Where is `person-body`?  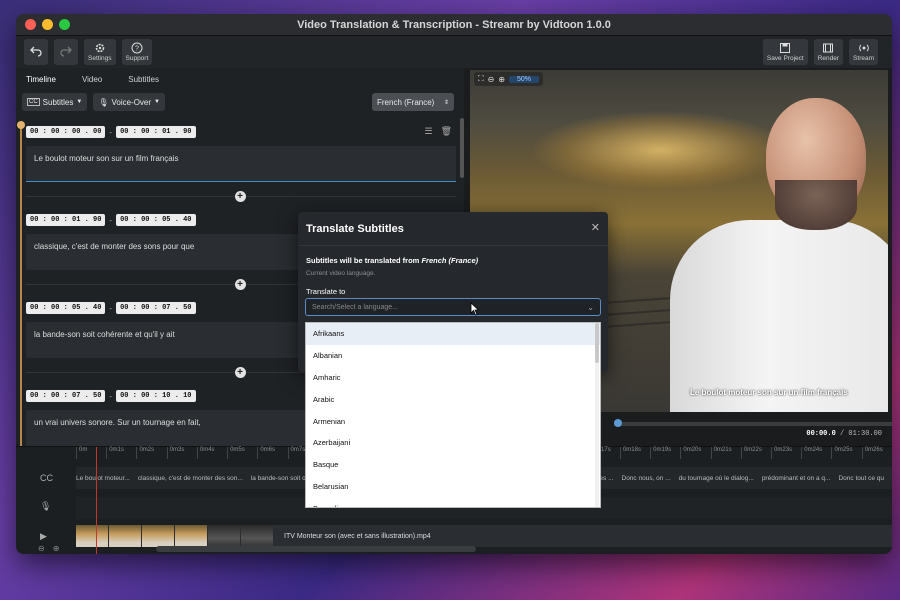
person-body is located at coordinates (779, 316).